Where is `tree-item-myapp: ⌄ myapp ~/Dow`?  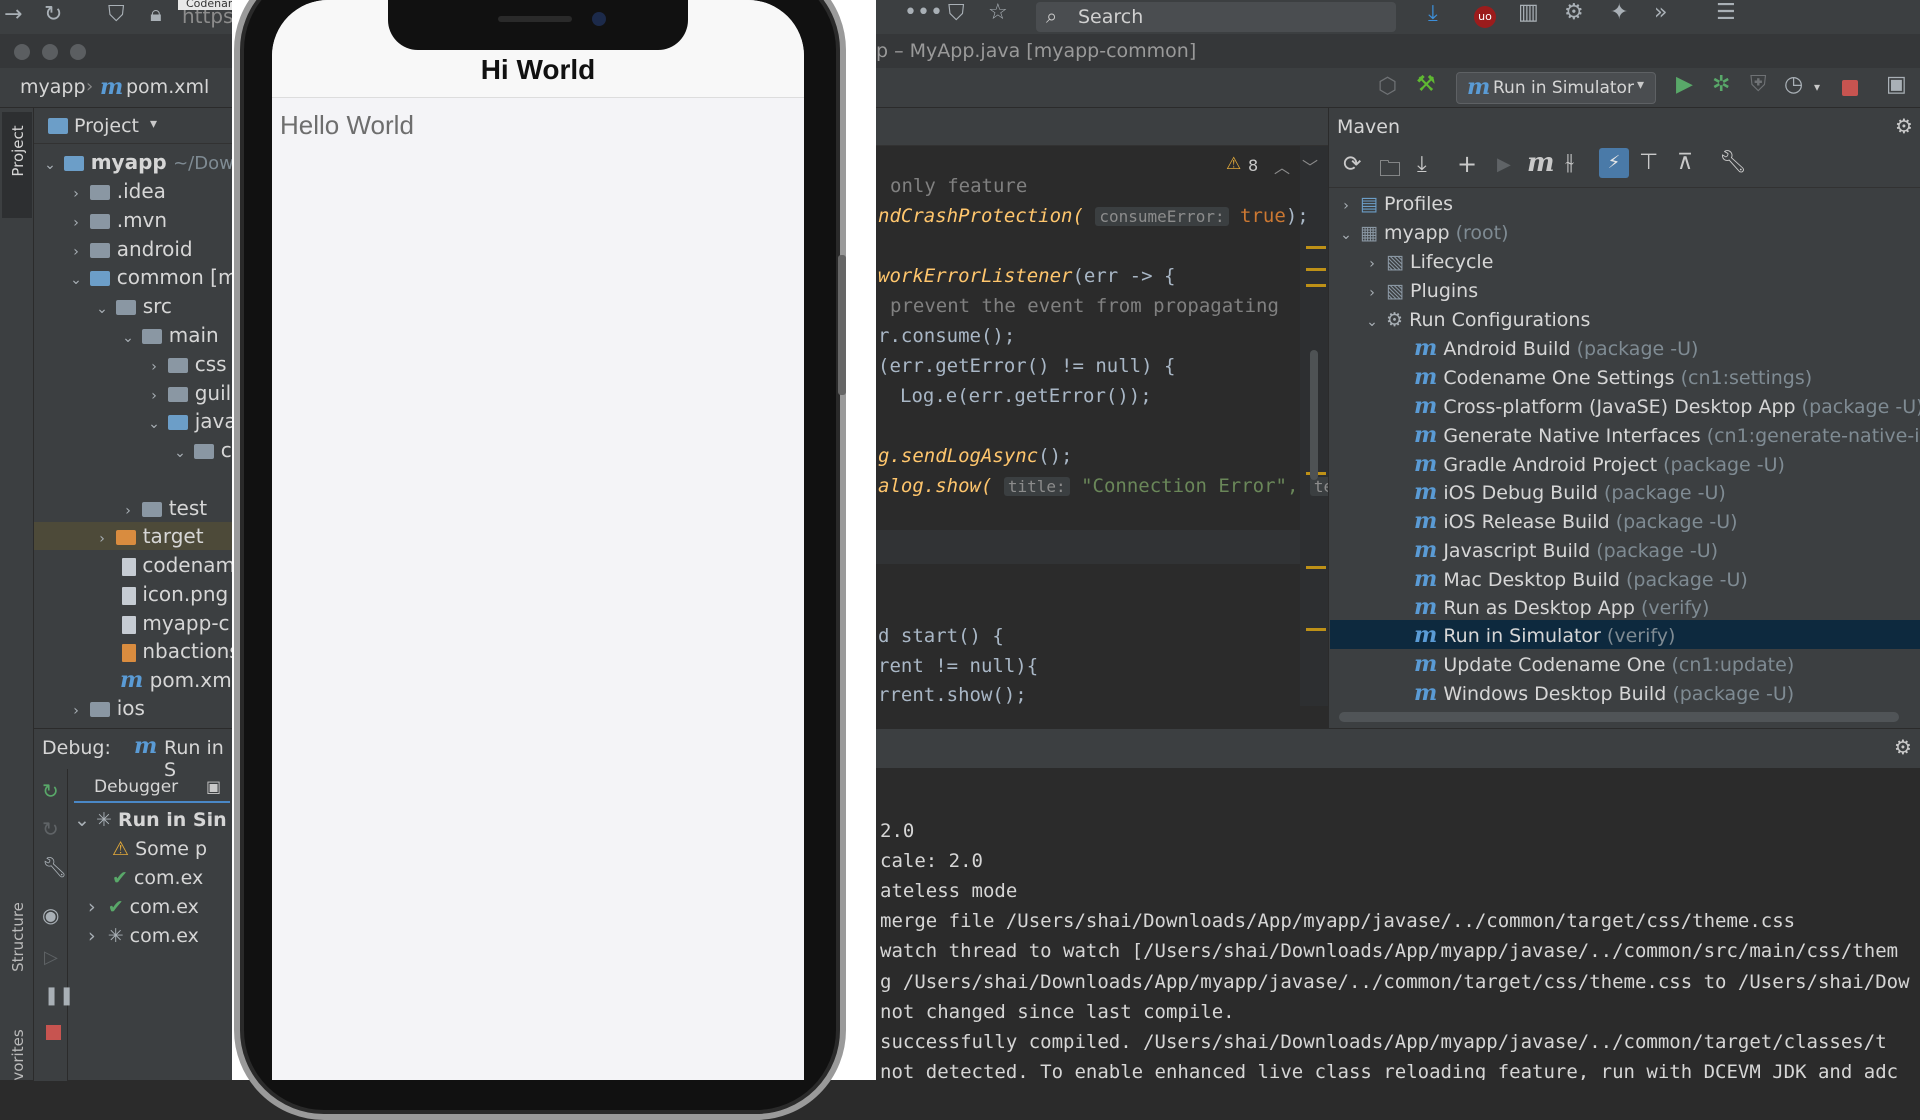 tree-item-myapp: ⌄ myapp ~/Dow is located at coordinates (138, 162).